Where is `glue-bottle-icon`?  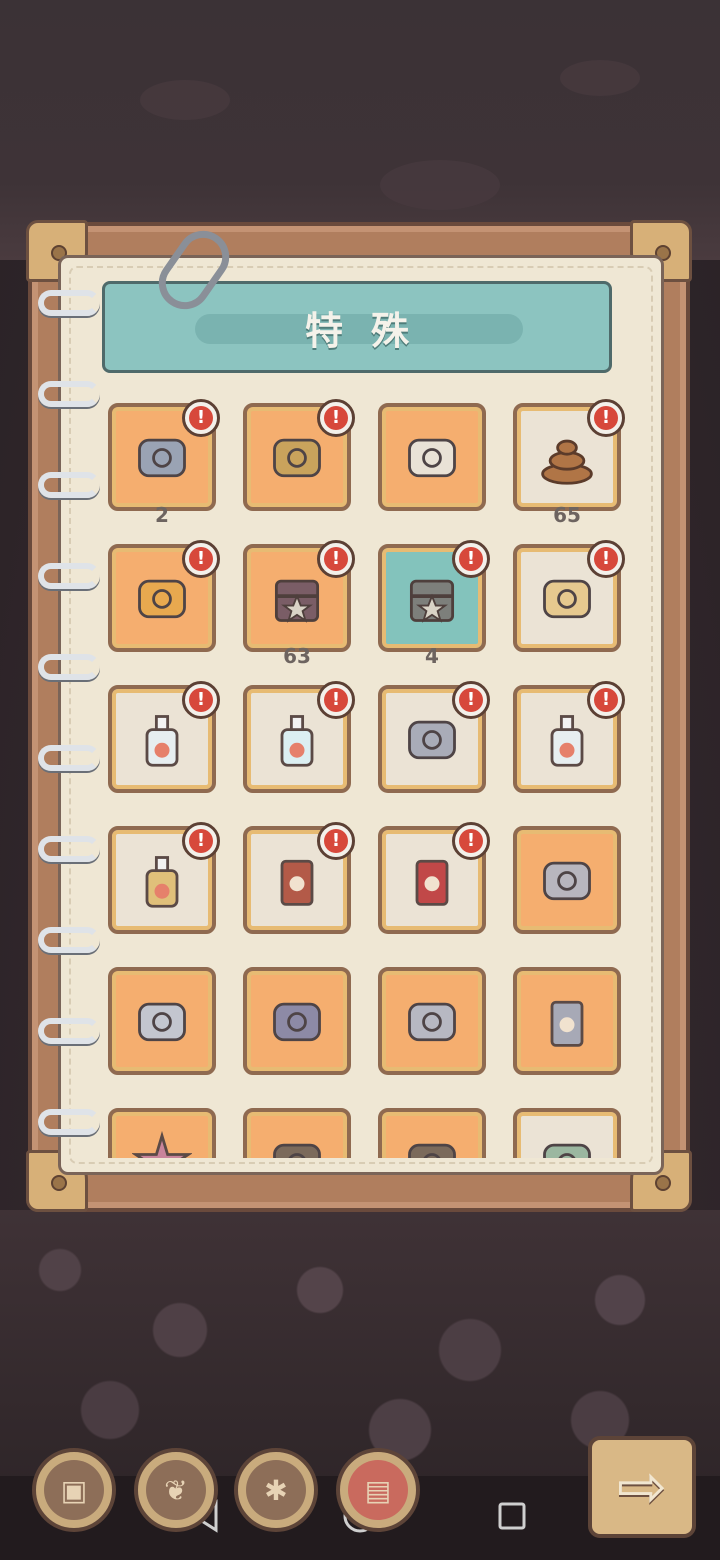
glue-bottle-icon is located at coordinates (162, 880).